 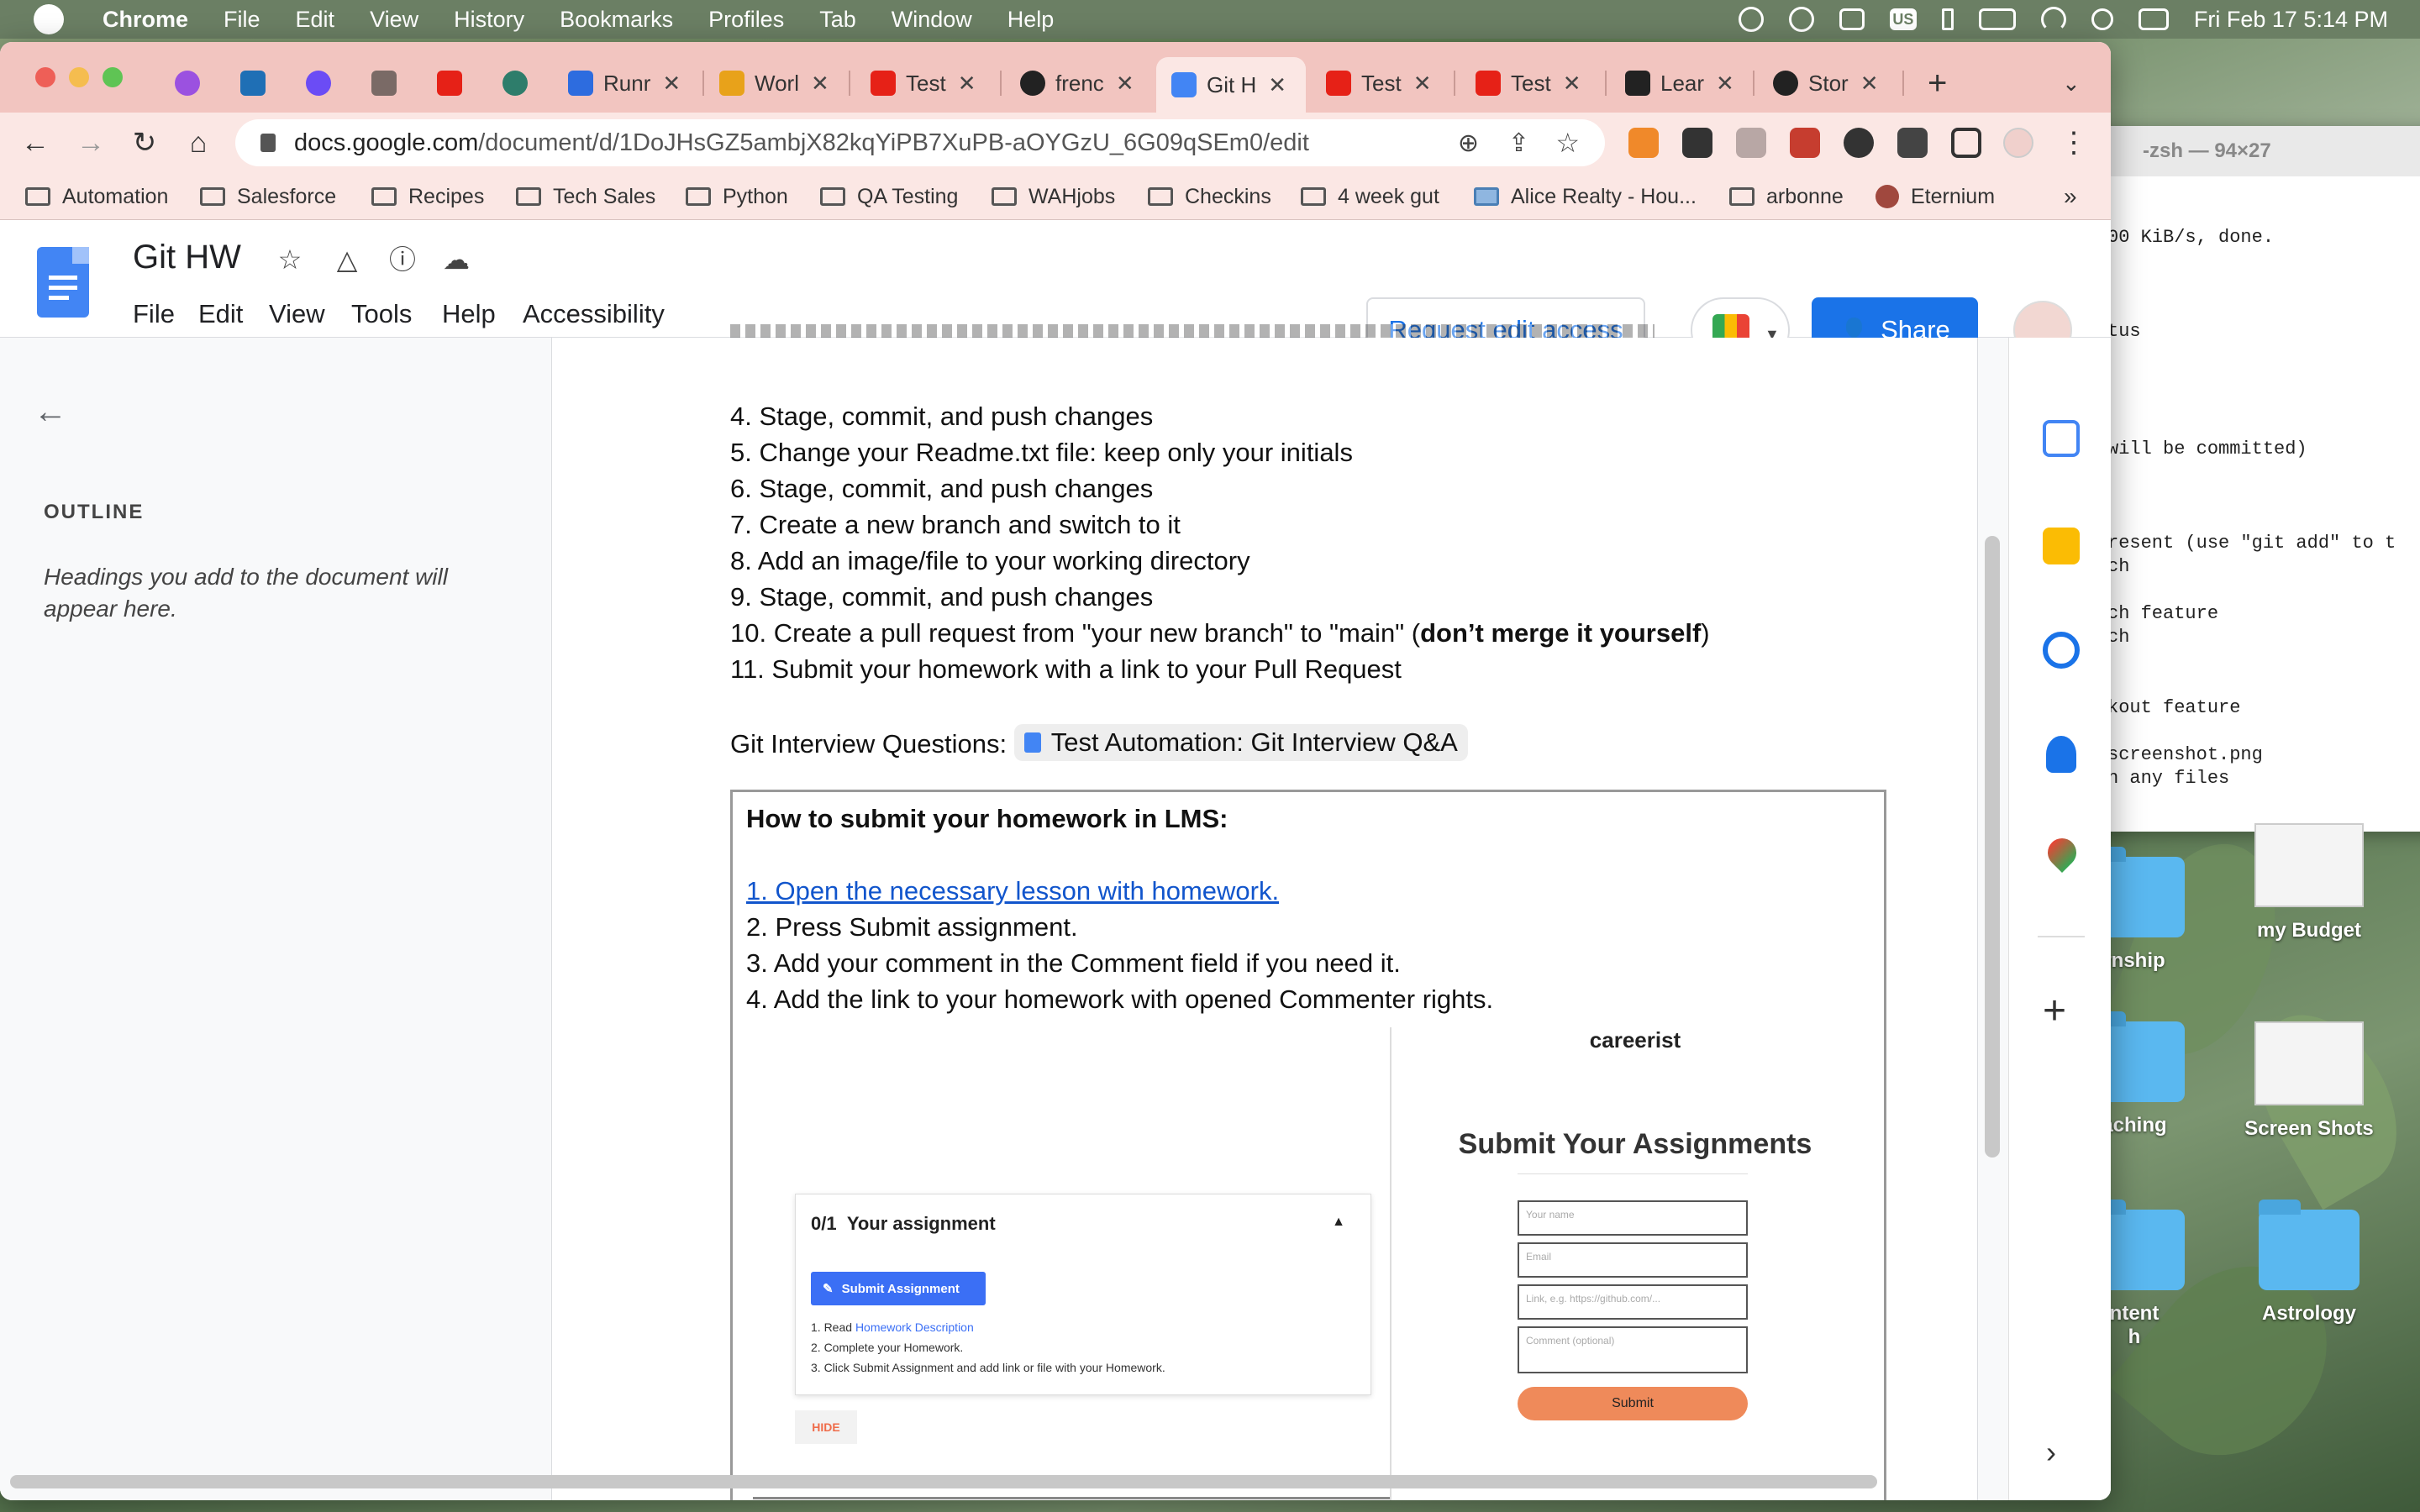 What do you see at coordinates (737, 196) in the screenshot?
I see `bookmark-folder: Python` at bounding box center [737, 196].